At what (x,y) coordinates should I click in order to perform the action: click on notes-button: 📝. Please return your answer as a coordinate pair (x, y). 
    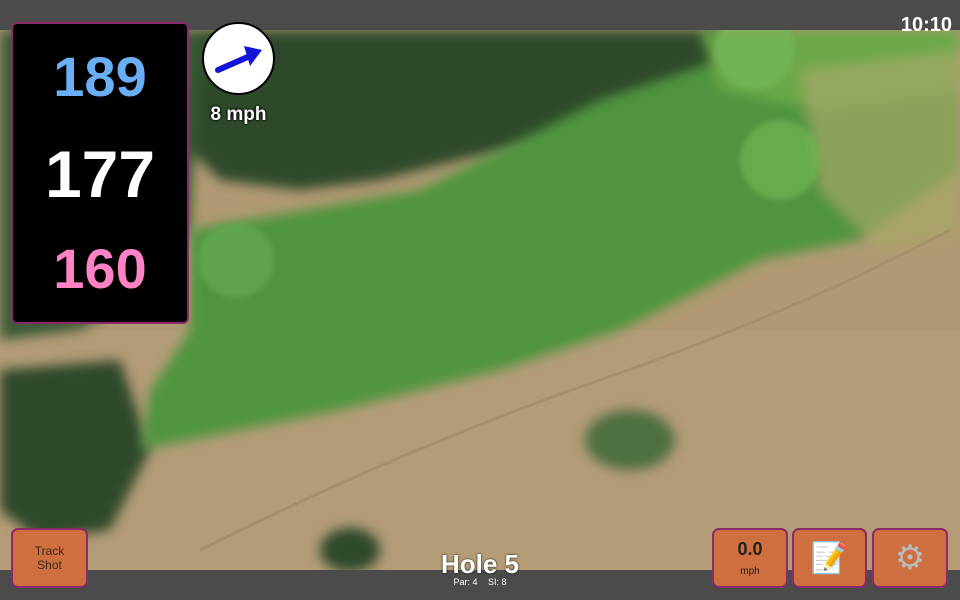
    Looking at the image, I should click on (829, 558).